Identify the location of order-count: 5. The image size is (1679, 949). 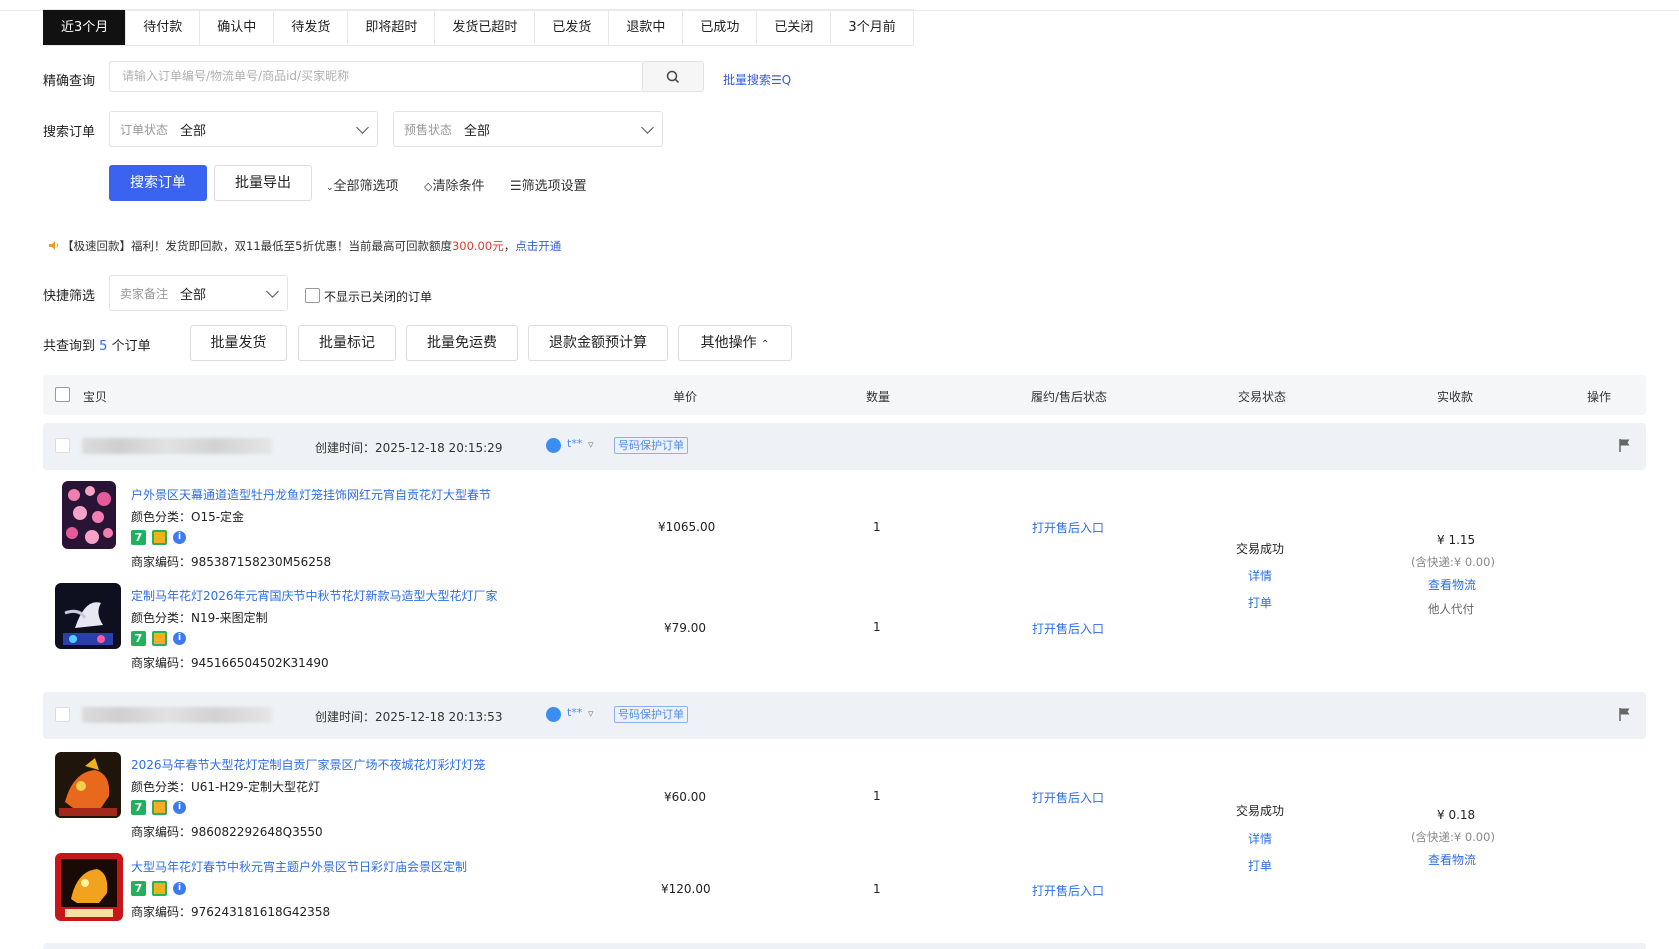
(103, 346).